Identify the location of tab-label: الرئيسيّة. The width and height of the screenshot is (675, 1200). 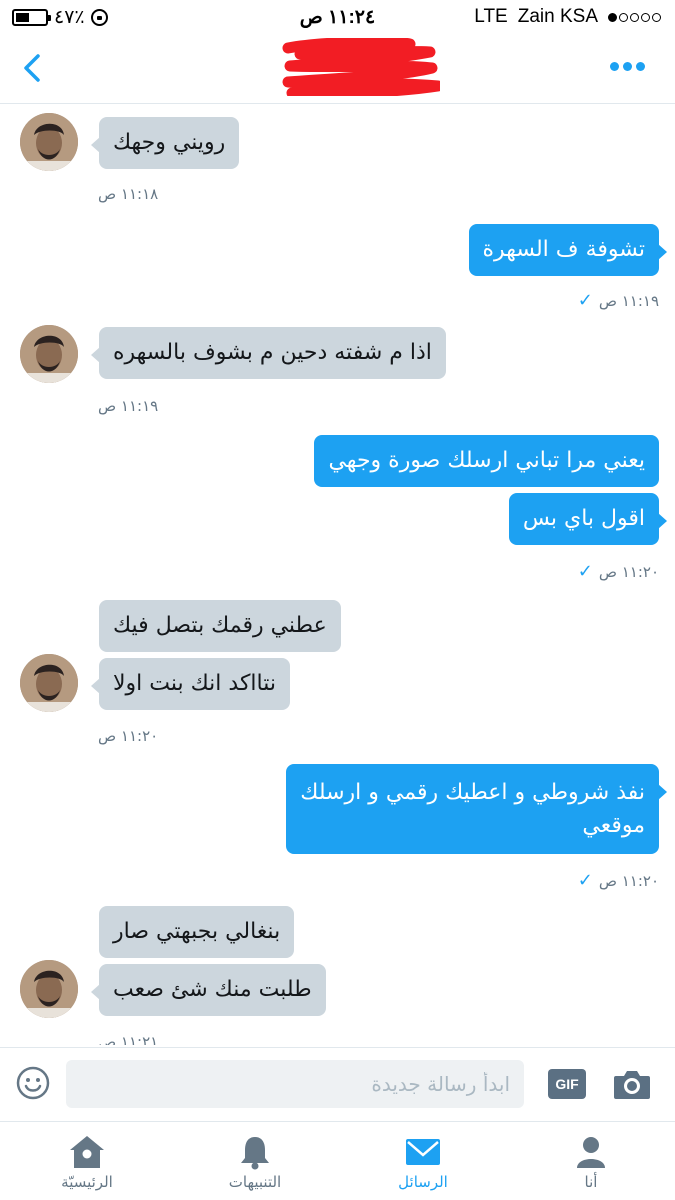
(87, 1182).